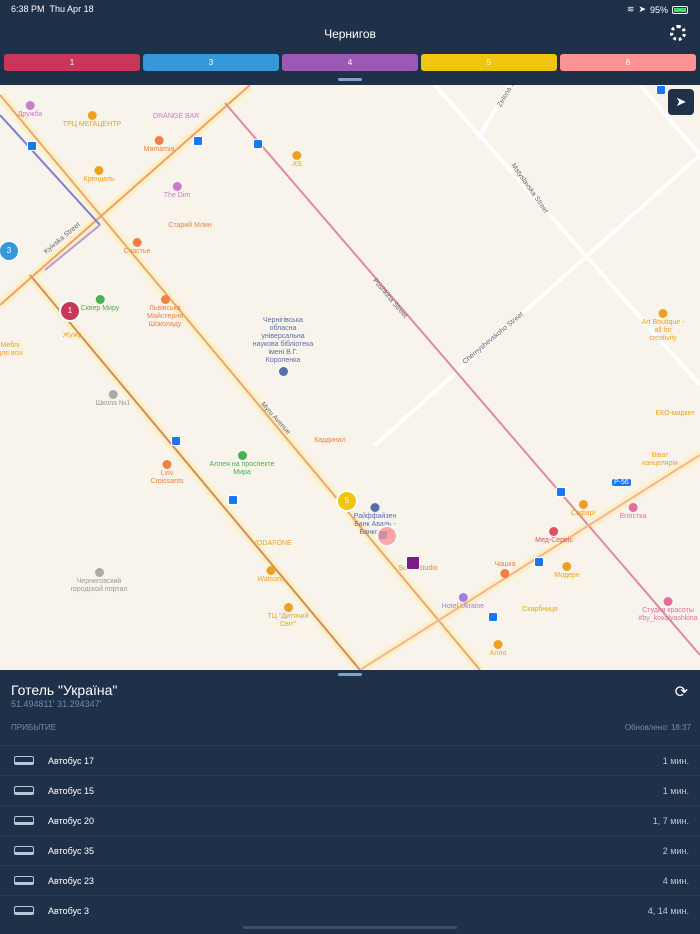  Describe the element at coordinates (621, 482) in the screenshot. I see `highway-badge: P-56` at that location.